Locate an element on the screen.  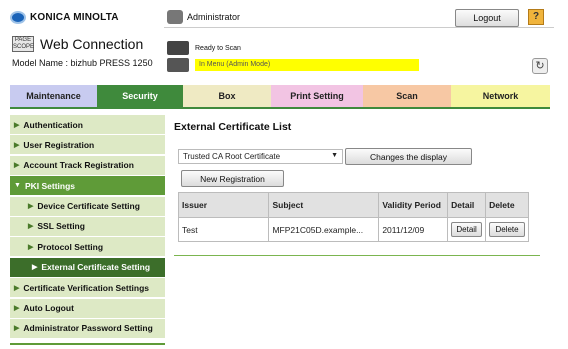
sidebar-item-ssl-setting: ▶ SSL Setting is located at coordinates (87, 226).